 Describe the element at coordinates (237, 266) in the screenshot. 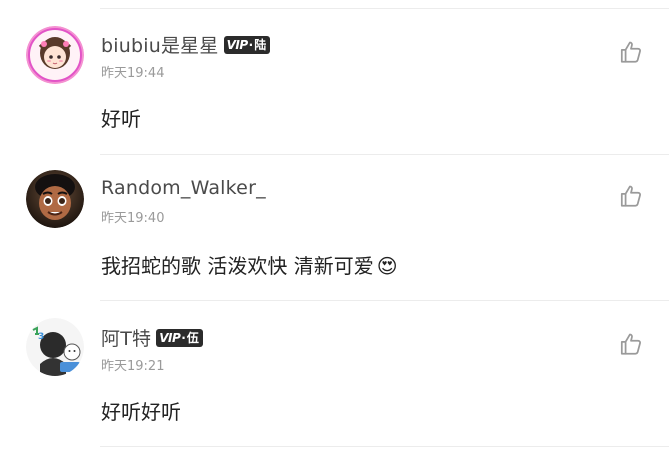

I see `comment-text: 我招蛇的歌 活泼欢快 清新可爱` at that location.